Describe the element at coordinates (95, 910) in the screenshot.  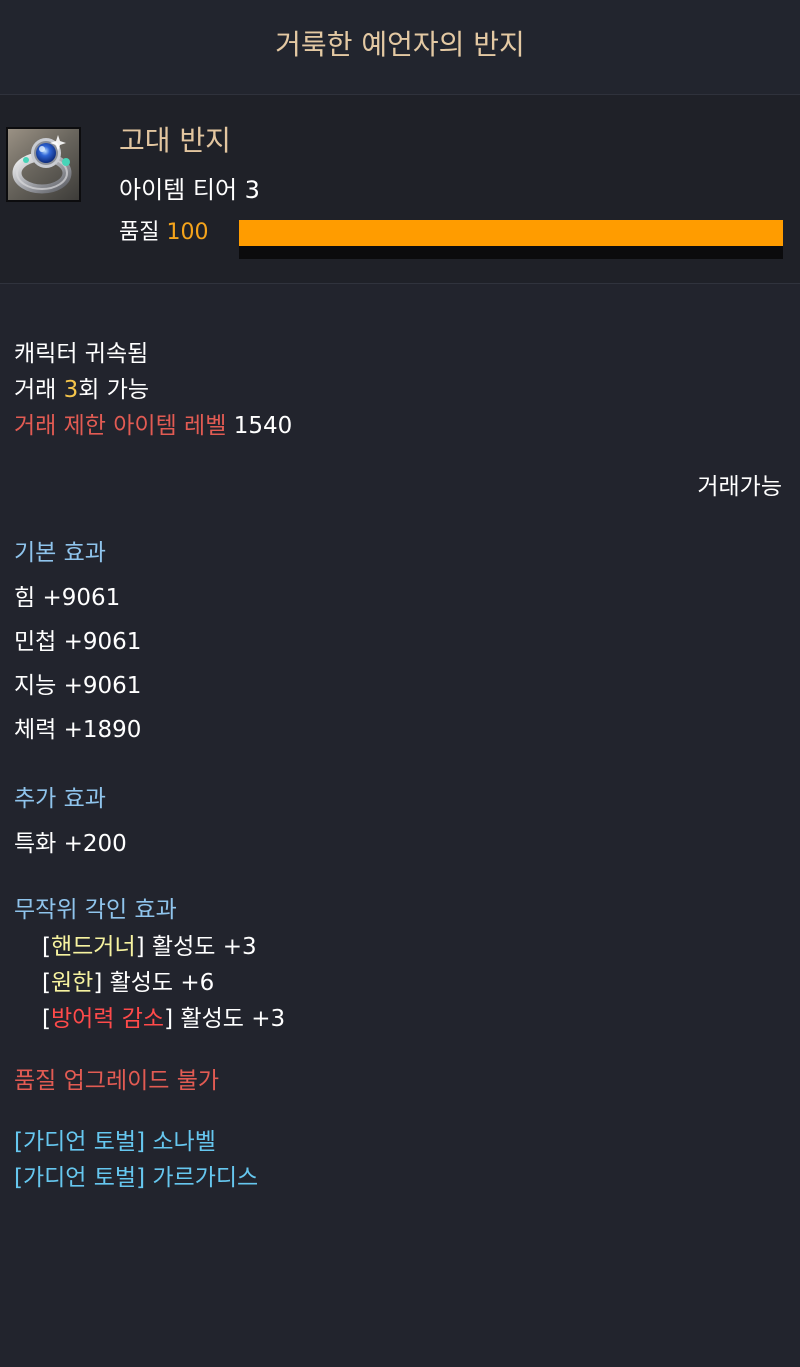
I see `engravings-title: 무작위 각인 효과` at that location.